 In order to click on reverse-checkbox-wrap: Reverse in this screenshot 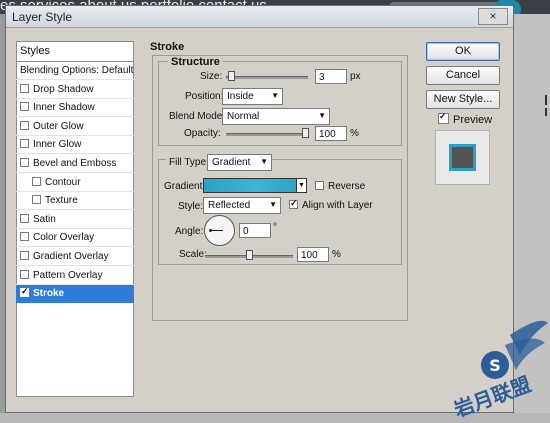, I will do `click(340, 186)`.